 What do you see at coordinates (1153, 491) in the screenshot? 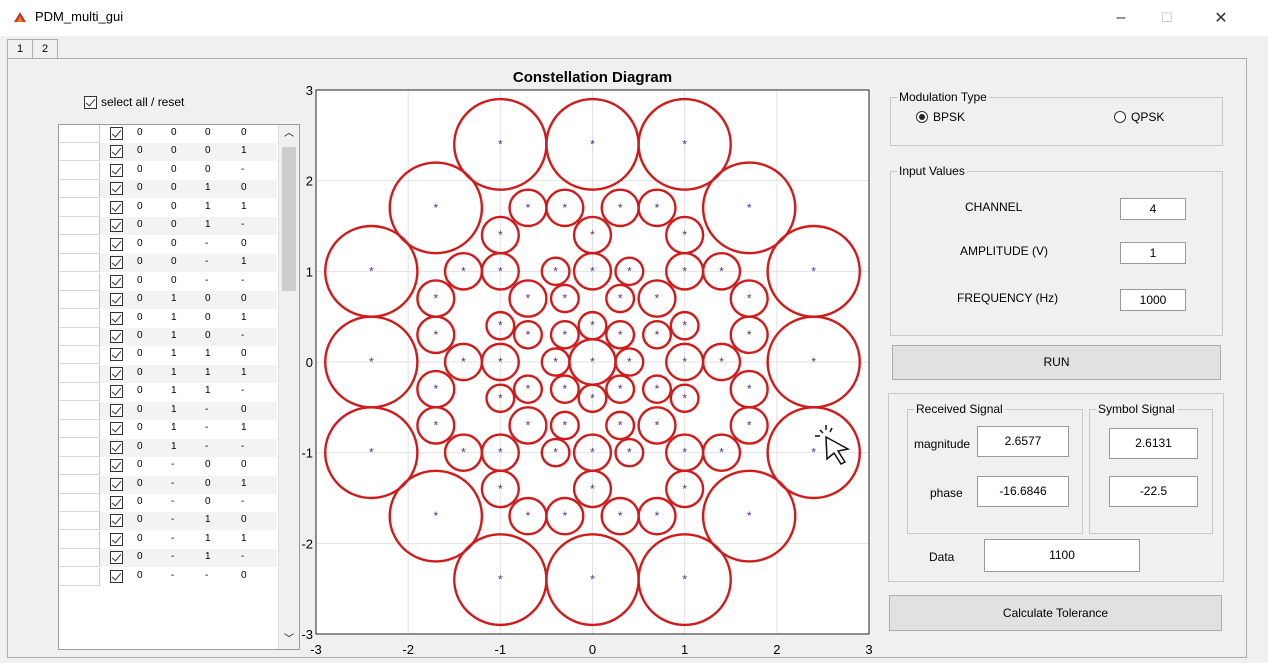
I see `symbol-phase-field: -22.5` at bounding box center [1153, 491].